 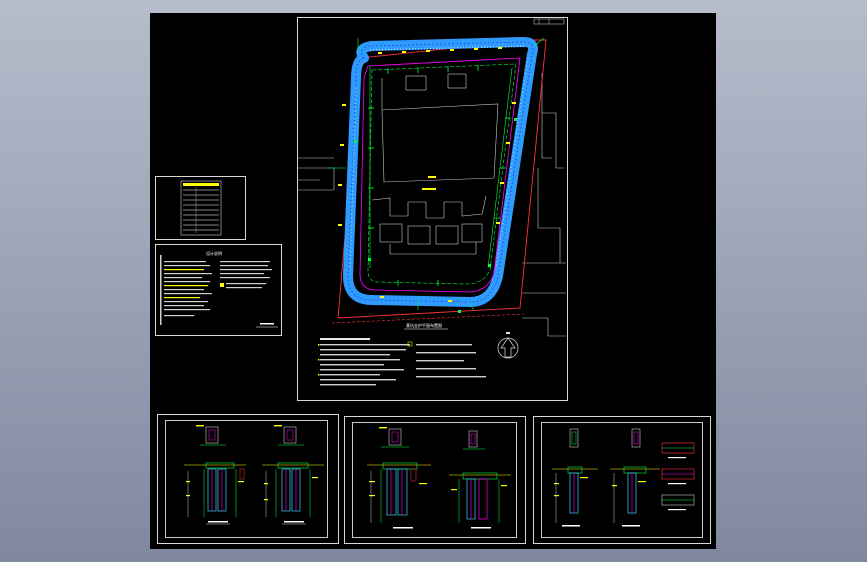 I want to click on legend-table-sheet, so click(x=200, y=208).